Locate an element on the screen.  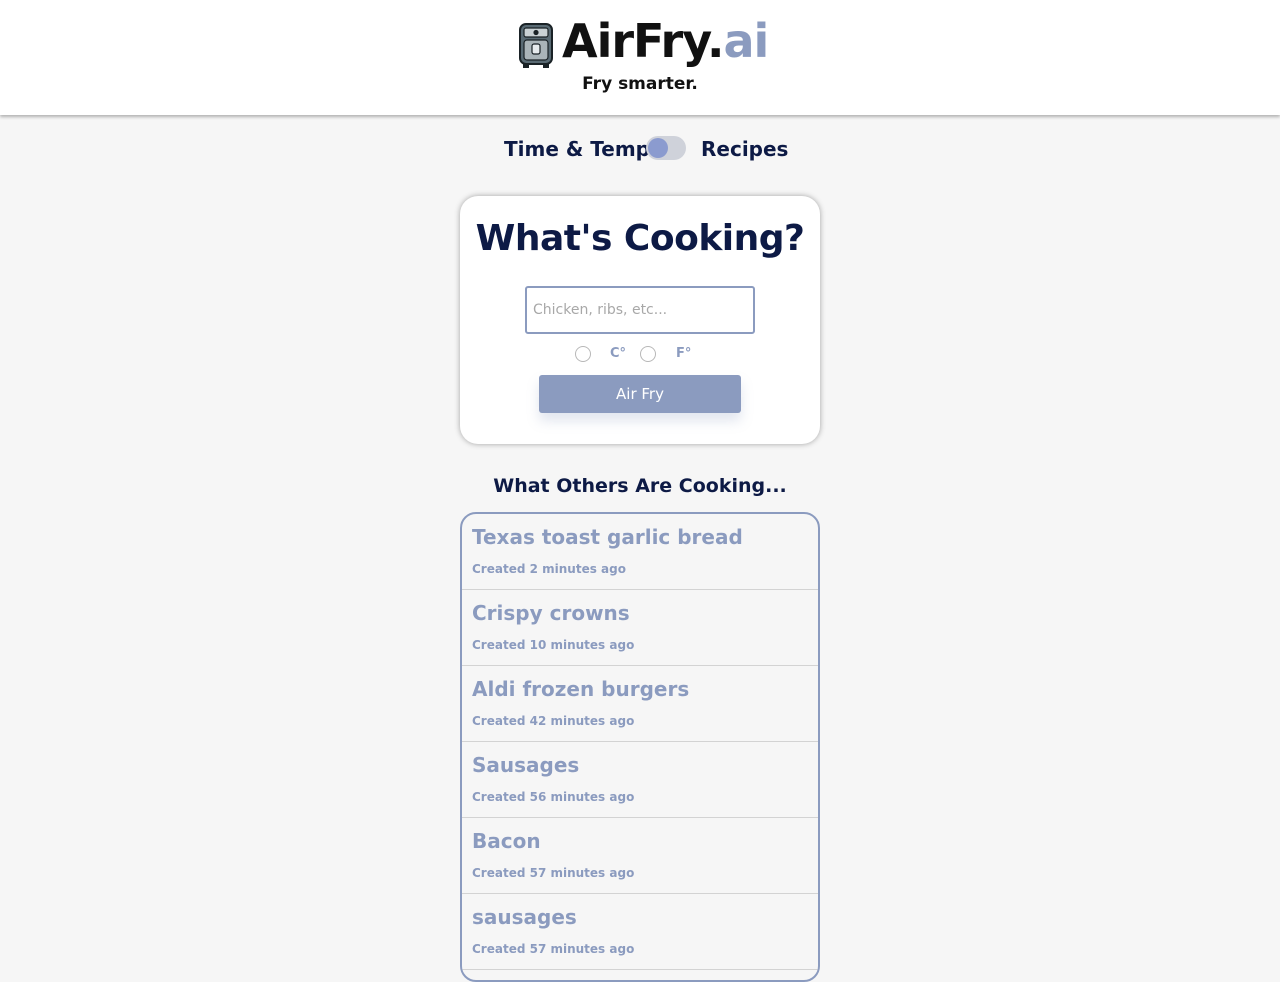
fahrenheit-radio is located at coordinates (648, 354).